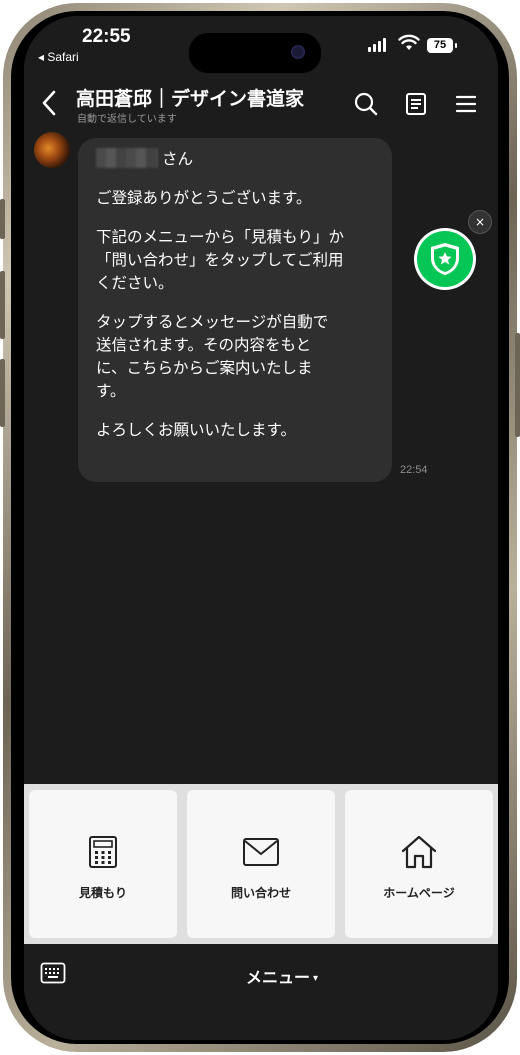  What do you see at coordinates (236, 159) in the screenshot?
I see `message-greeting-line: さん` at bounding box center [236, 159].